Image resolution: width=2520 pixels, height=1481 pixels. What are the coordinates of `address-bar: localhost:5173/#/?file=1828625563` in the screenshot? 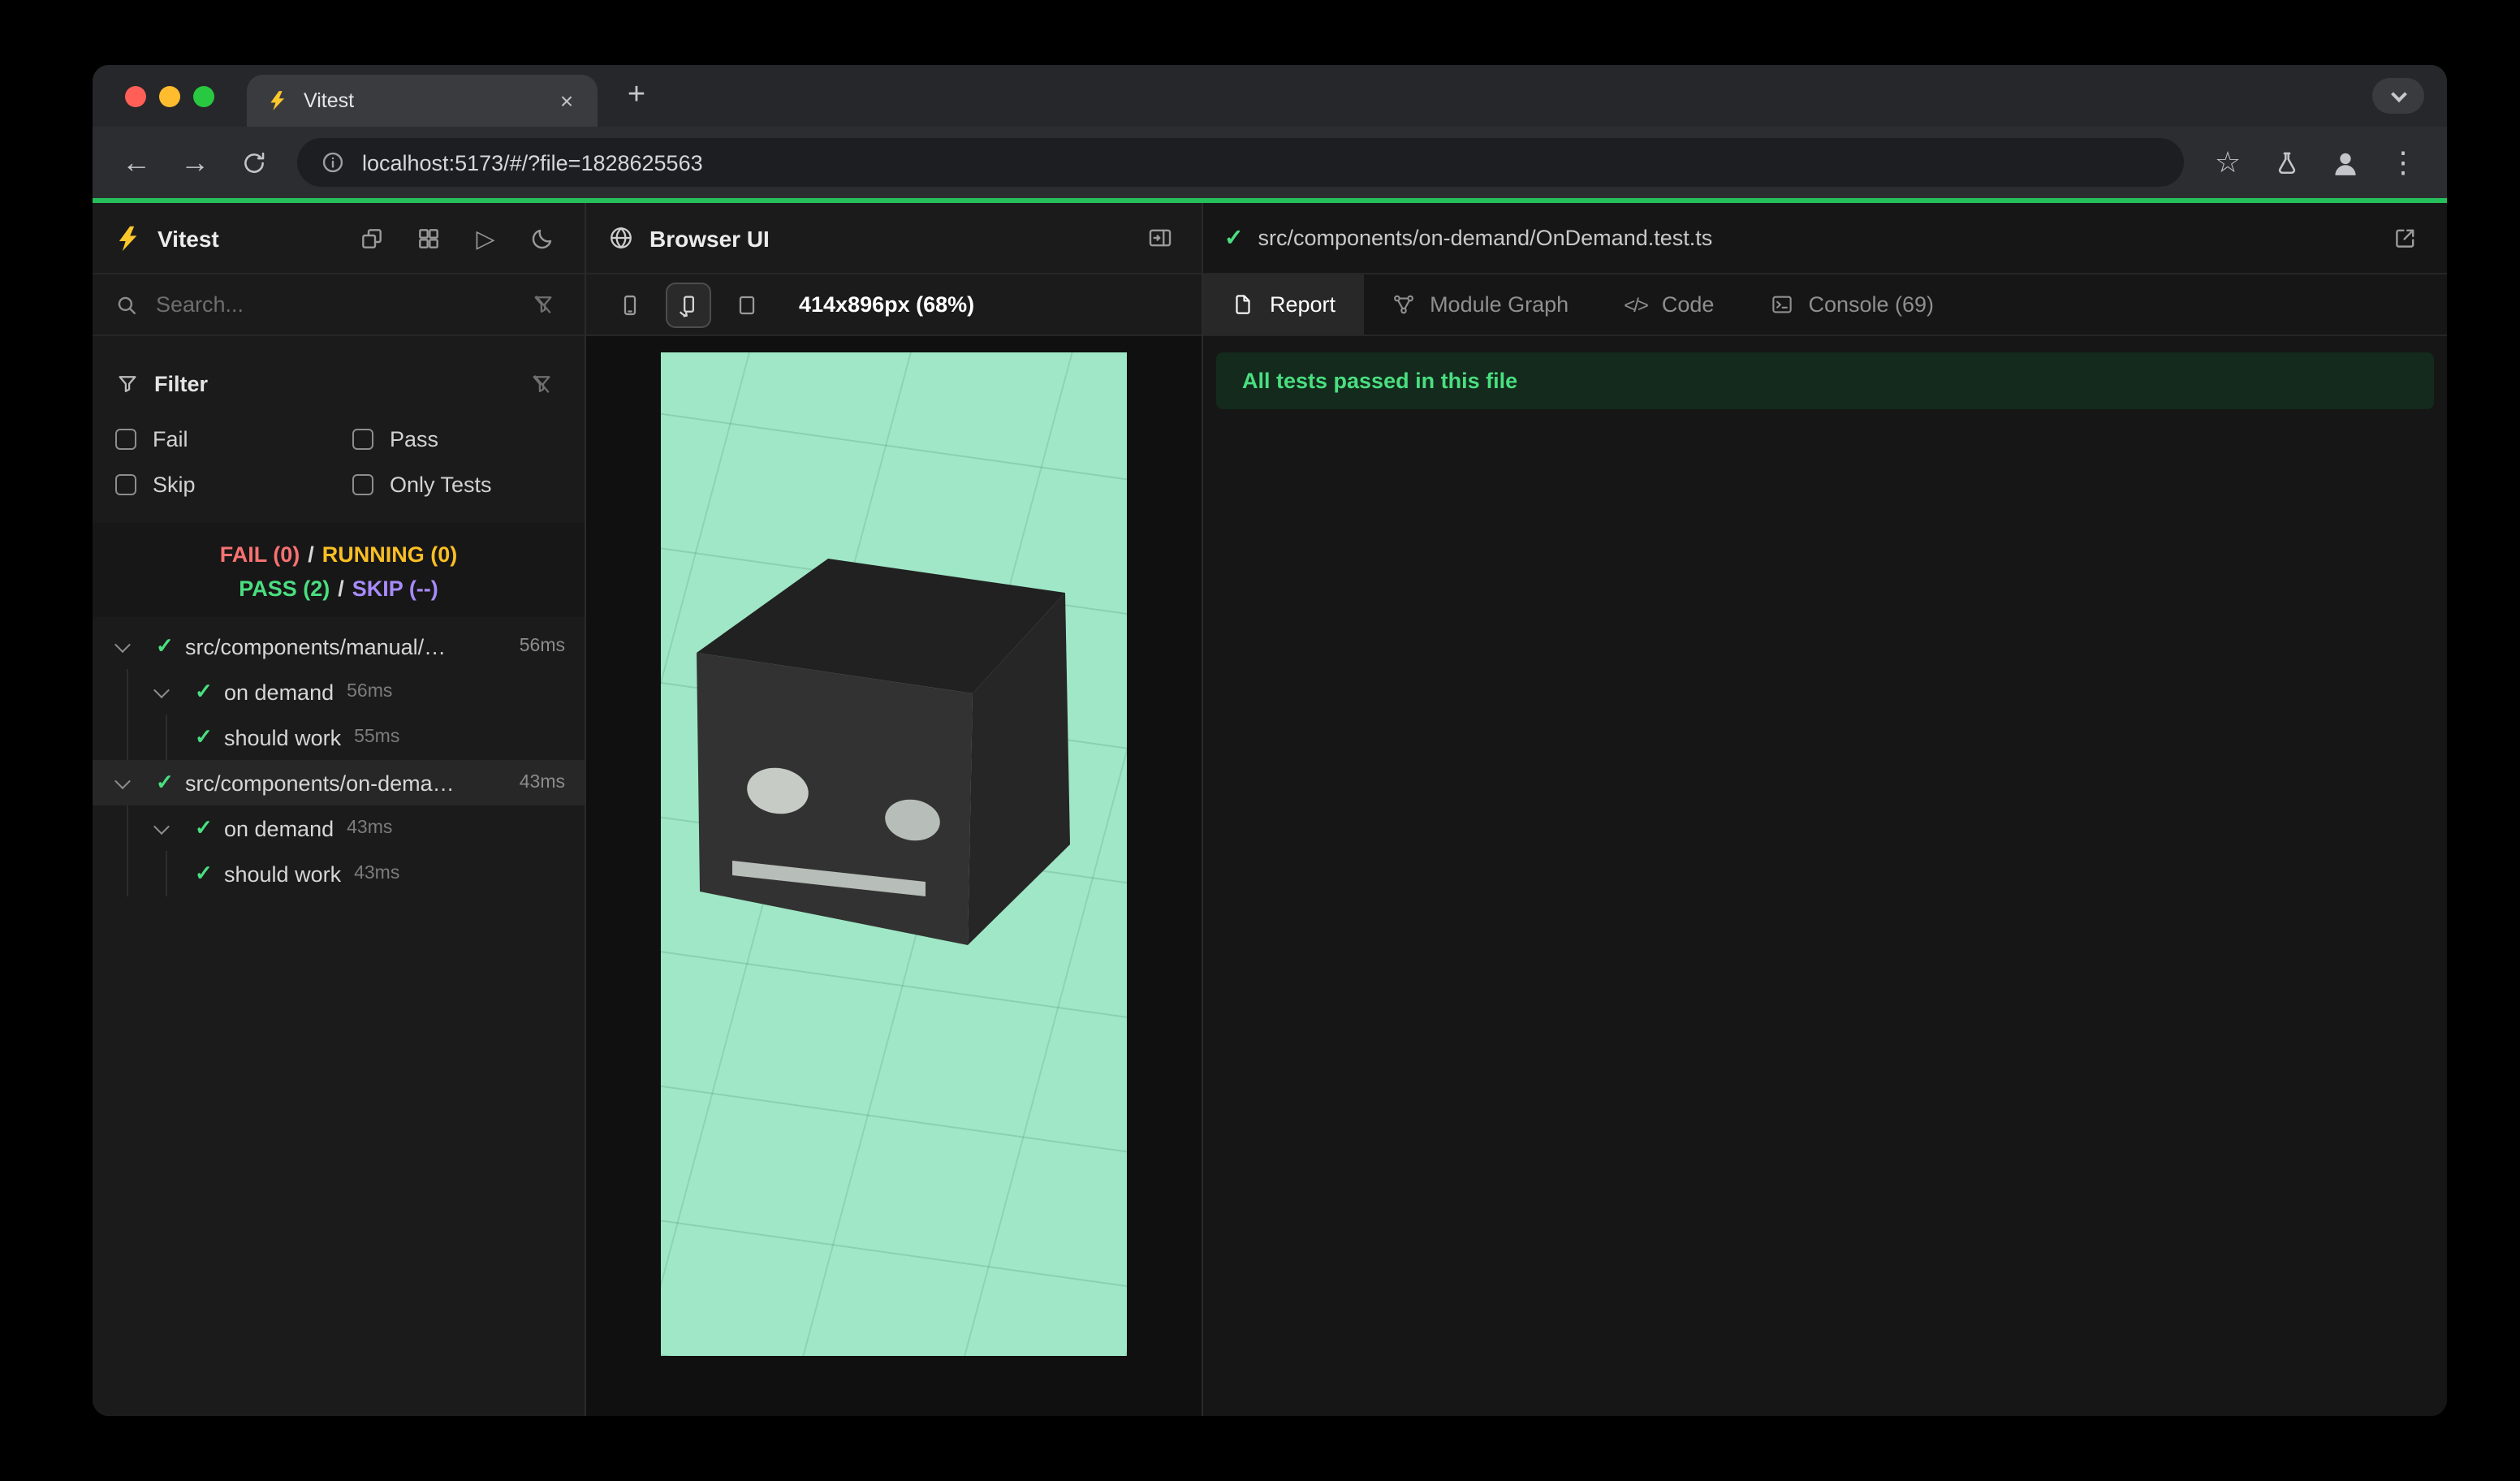 It's located at (1240, 162).